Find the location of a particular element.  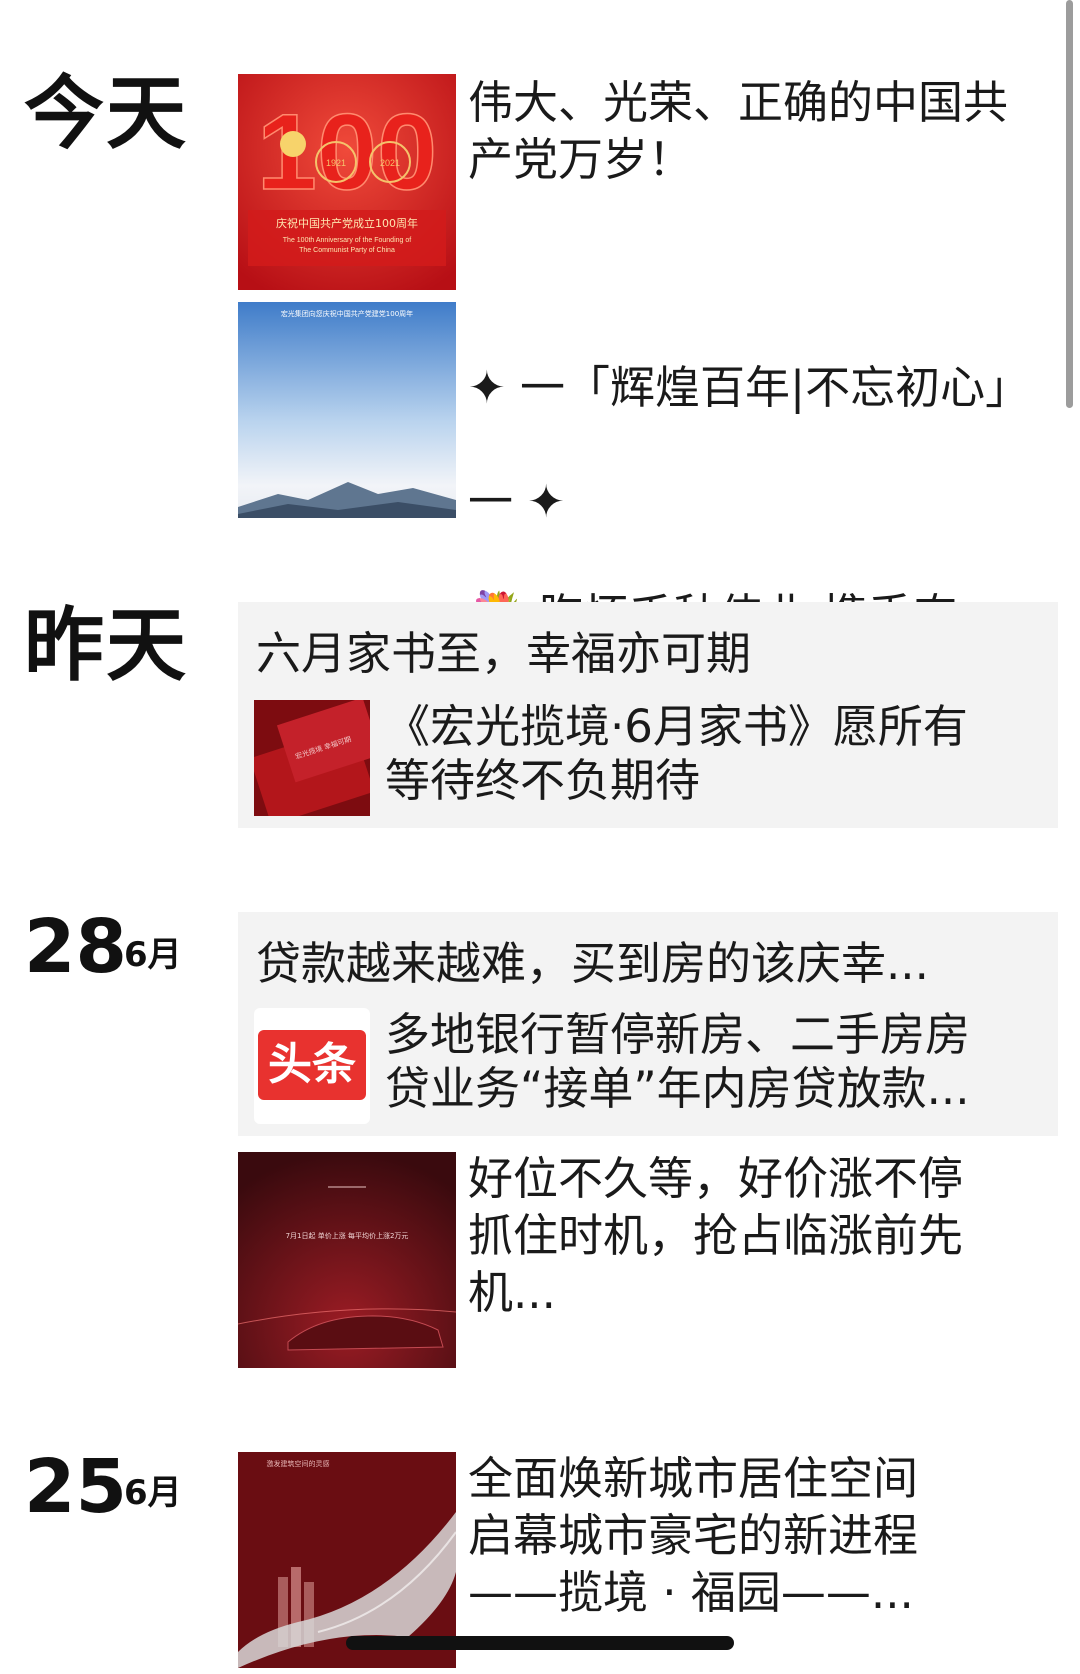

post-line-2: 一 ✦ is located at coordinates (517, 501).